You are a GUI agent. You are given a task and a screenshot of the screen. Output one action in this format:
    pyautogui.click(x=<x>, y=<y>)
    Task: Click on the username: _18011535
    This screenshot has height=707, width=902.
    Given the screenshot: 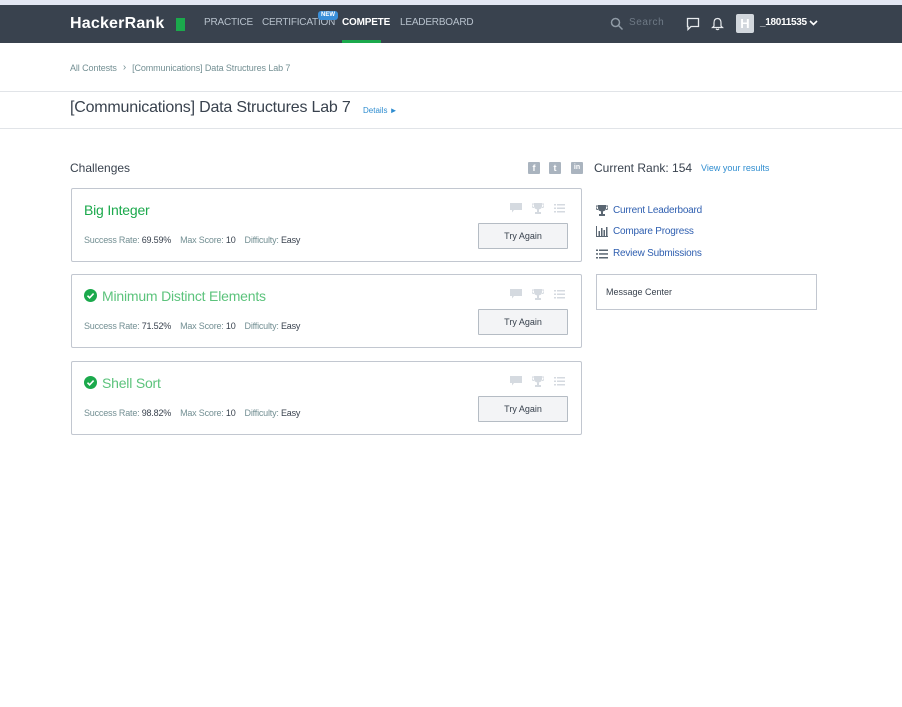 What is the action you would take?
    pyautogui.click(x=783, y=22)
    